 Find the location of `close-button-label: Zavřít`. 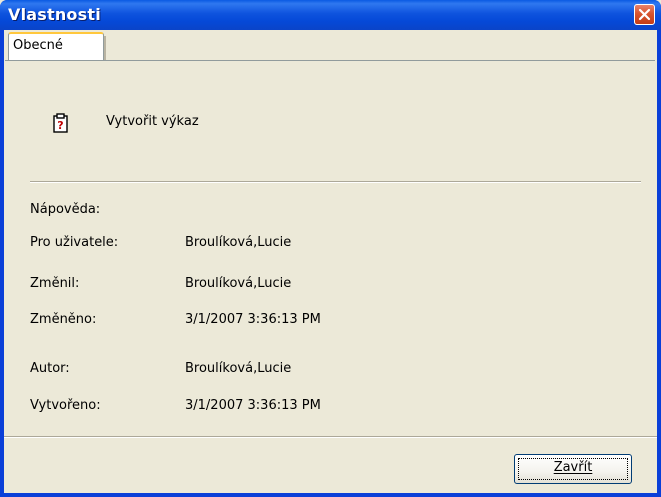

close-button-label: Zavřít is located at coordinates (573, 467).